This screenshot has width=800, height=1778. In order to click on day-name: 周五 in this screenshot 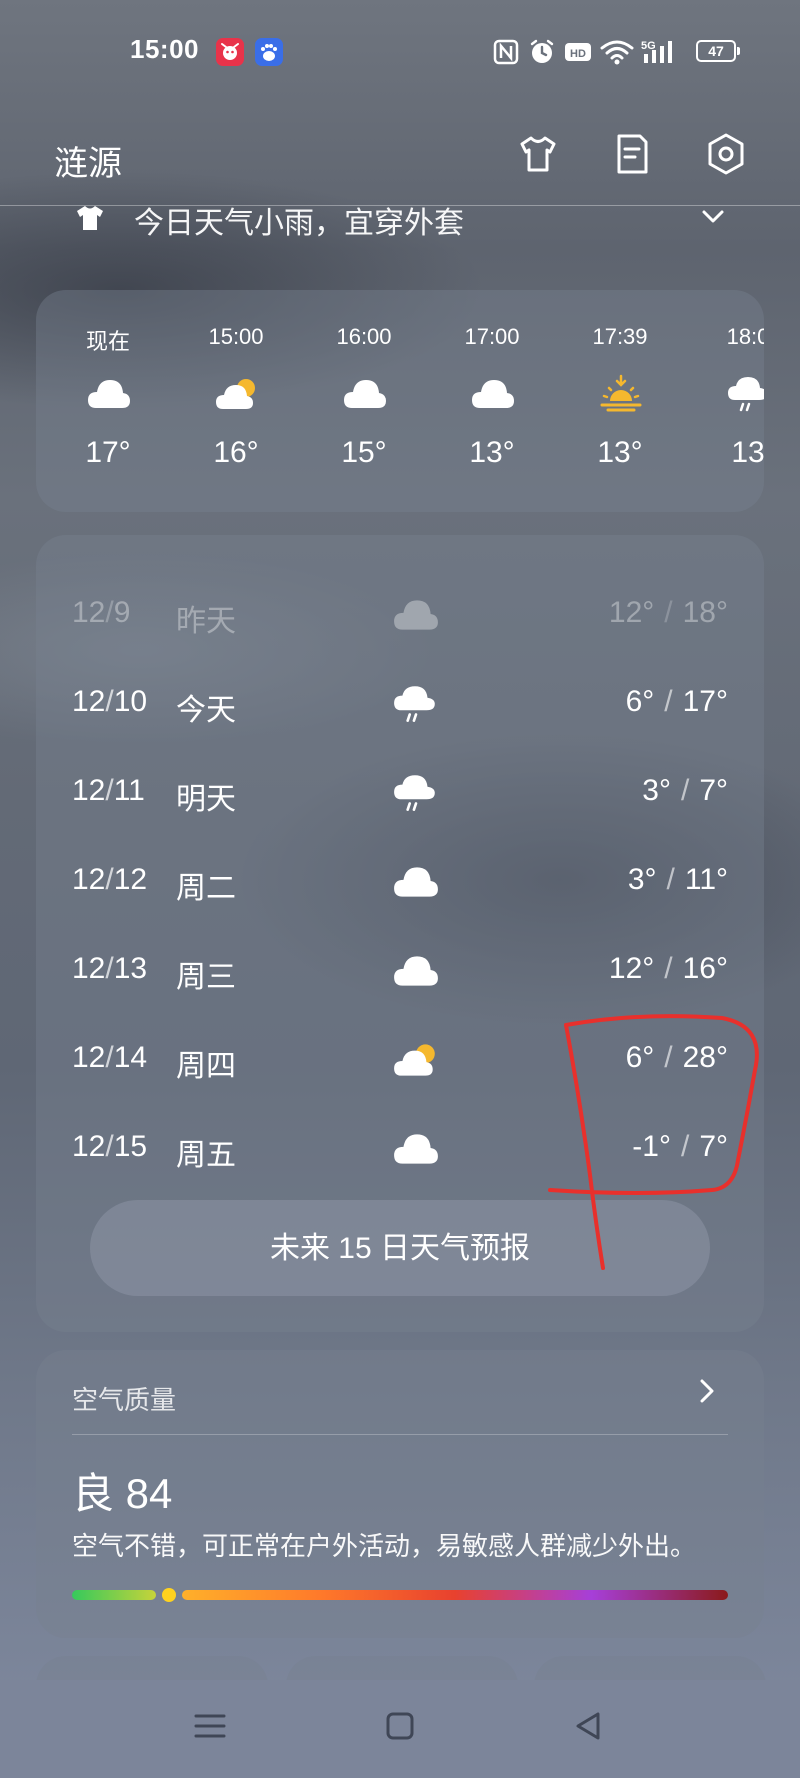, I will do `click(206, 1155)`.